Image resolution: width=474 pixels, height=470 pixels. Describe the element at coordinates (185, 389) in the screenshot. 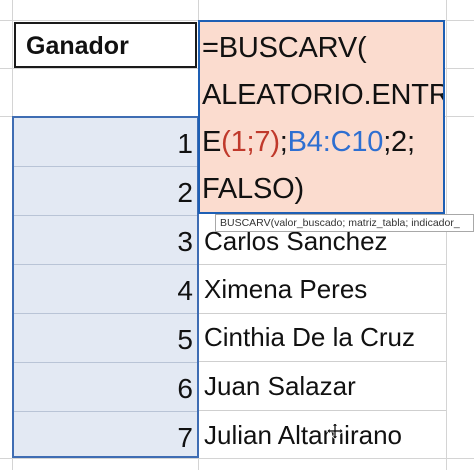

I see `row-number-cell: 6` at that location.